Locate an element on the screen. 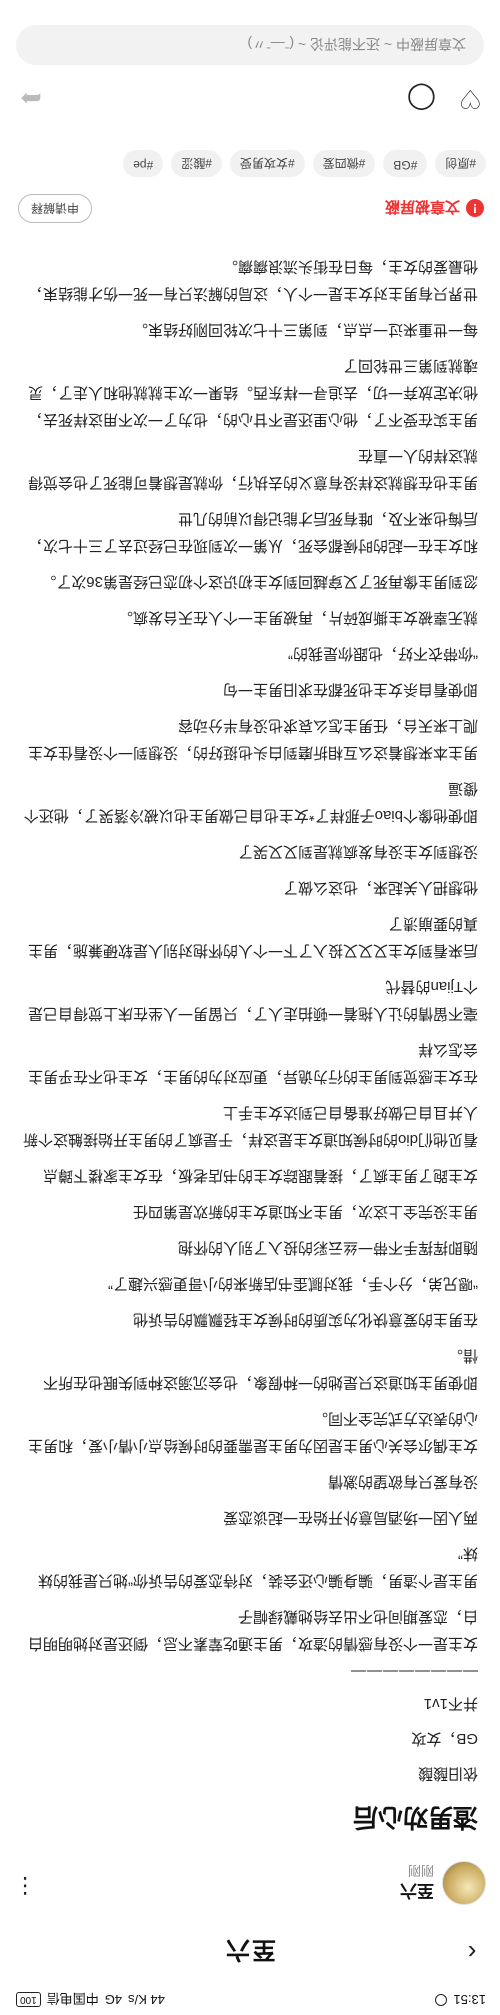  paragraph: 男主也在想就这样没有意义的去执行，你就是想着可能死了也会觉得就这样的人一直在 is located at coordinates (252, 469).